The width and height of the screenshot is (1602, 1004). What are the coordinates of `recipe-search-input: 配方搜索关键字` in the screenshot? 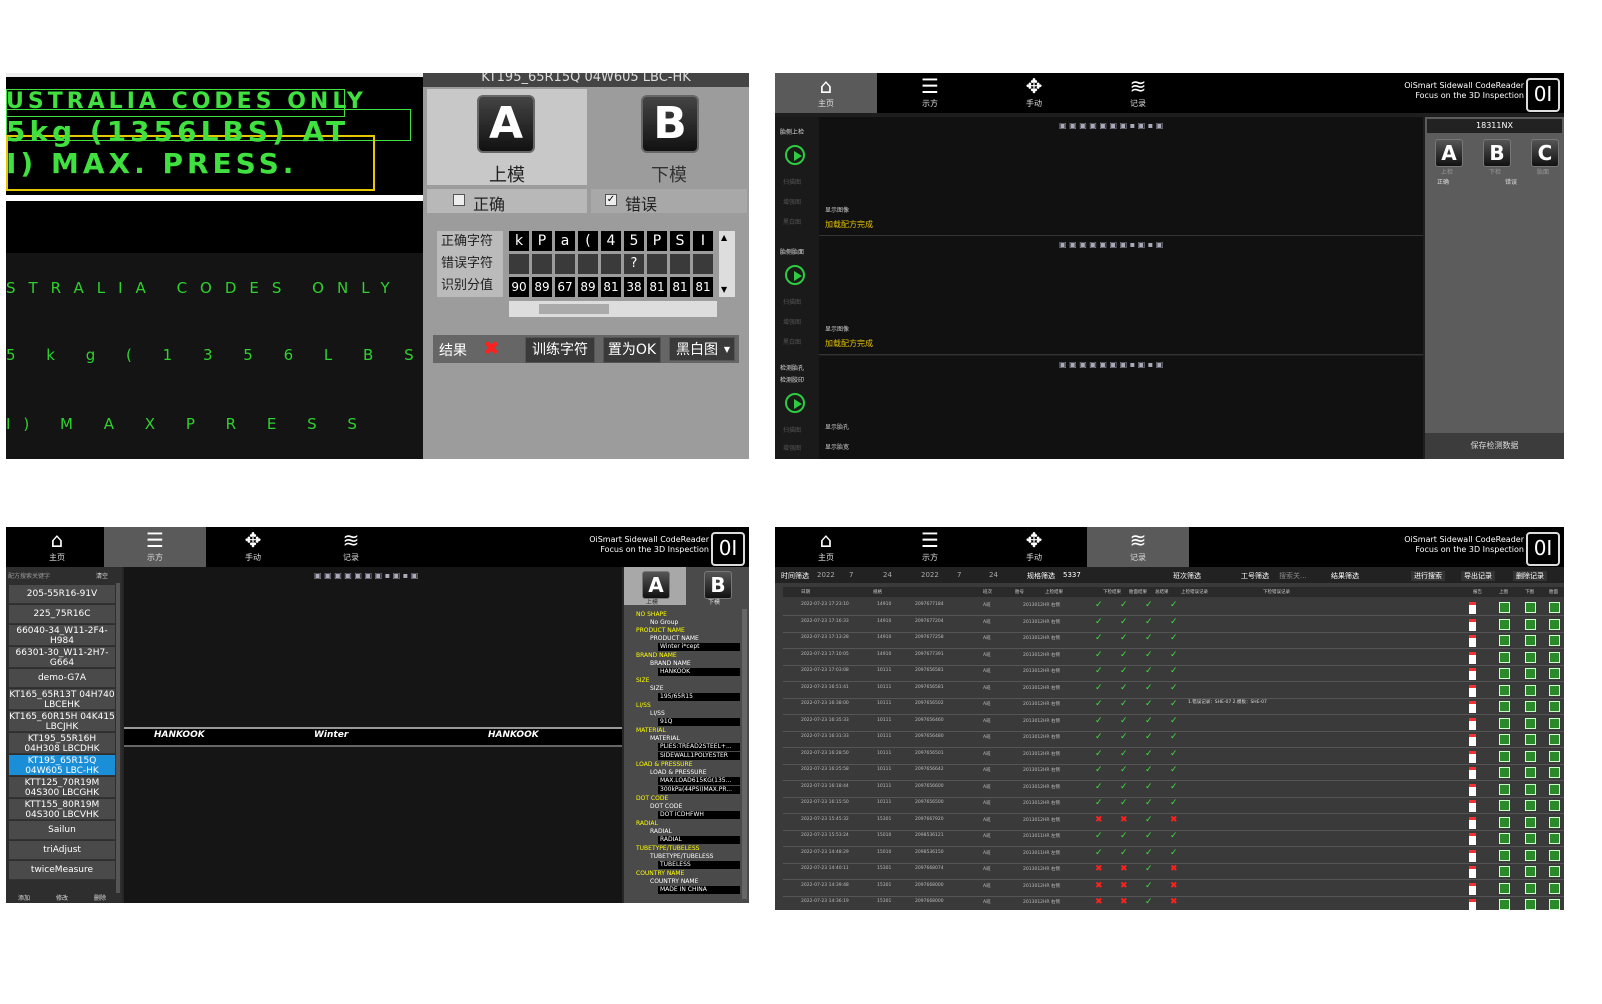 It's located at (29, 575).